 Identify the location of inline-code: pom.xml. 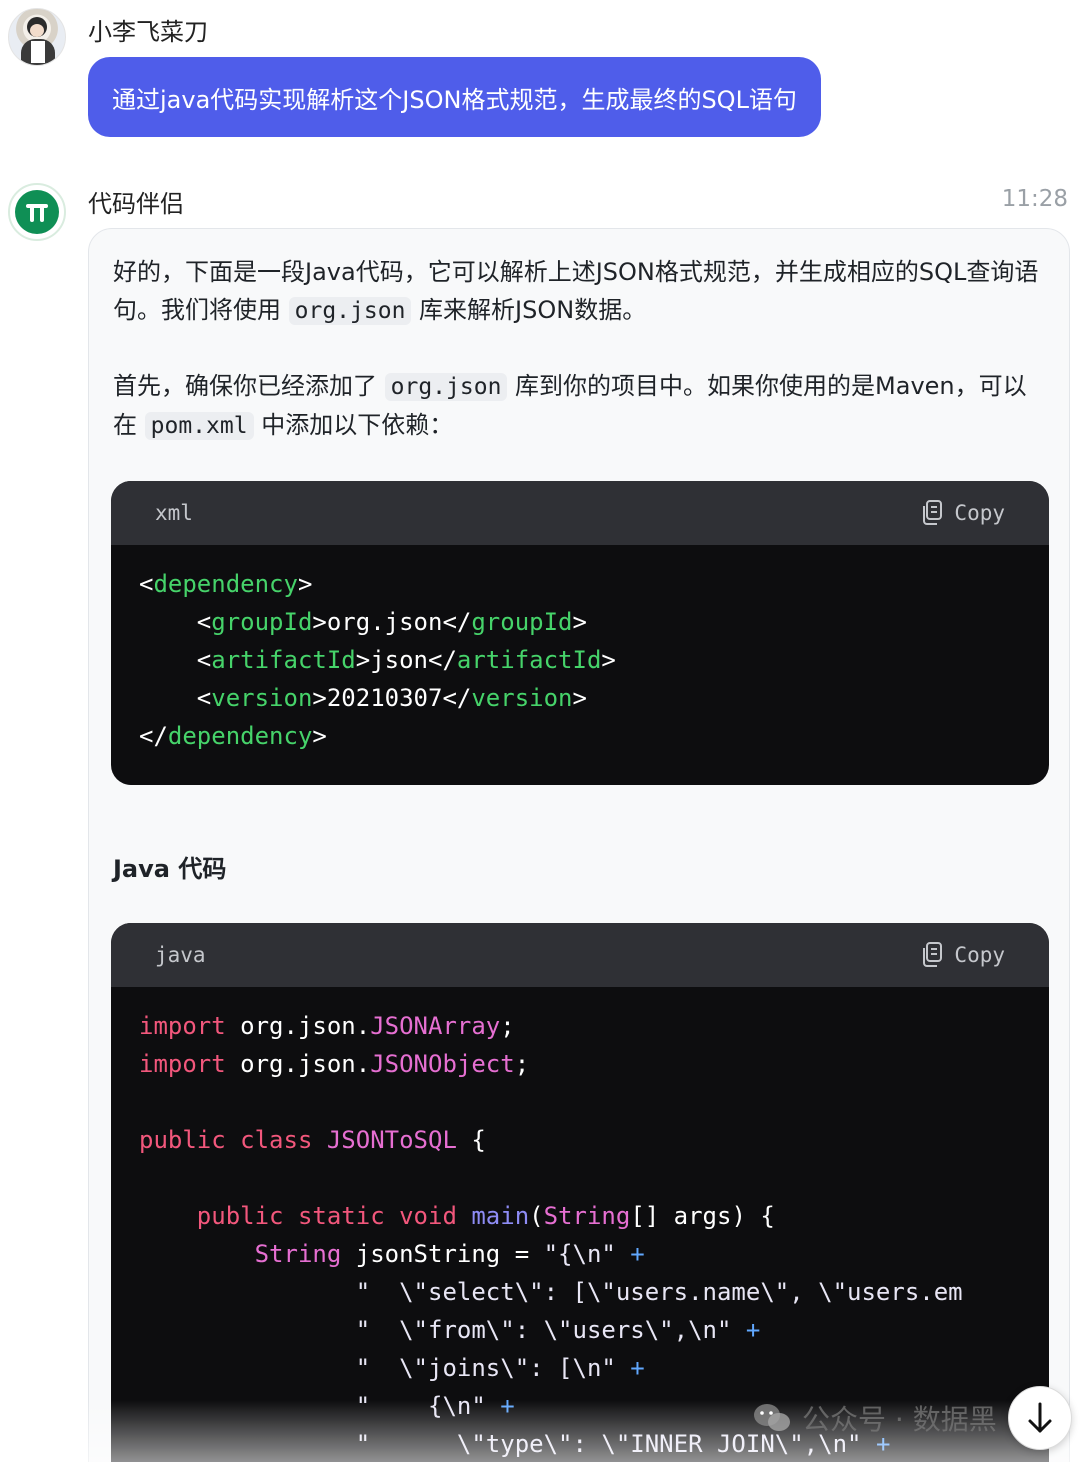
(199, 426).